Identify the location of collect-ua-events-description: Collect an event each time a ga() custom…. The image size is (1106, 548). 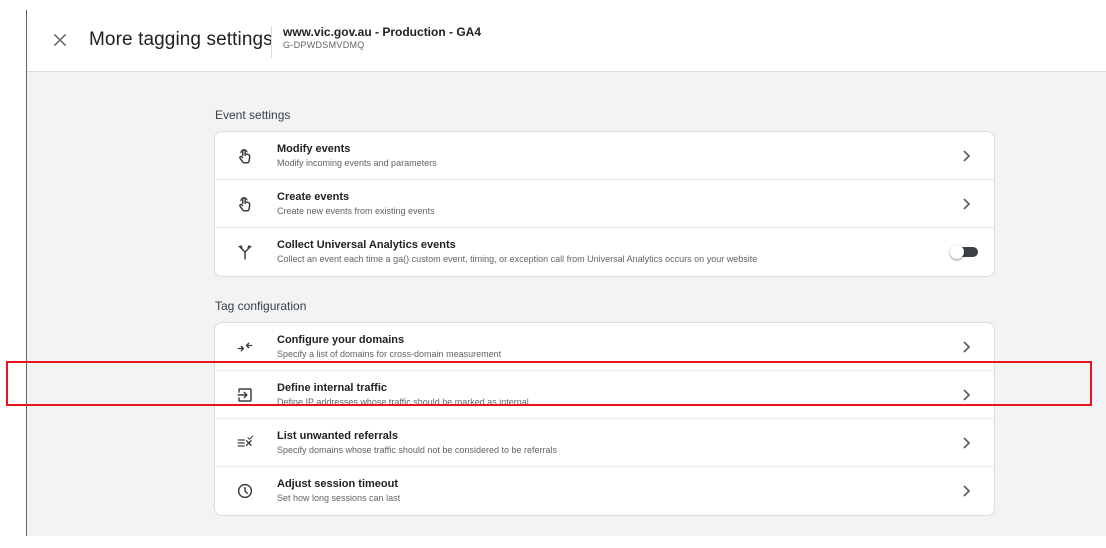
(517, 259).